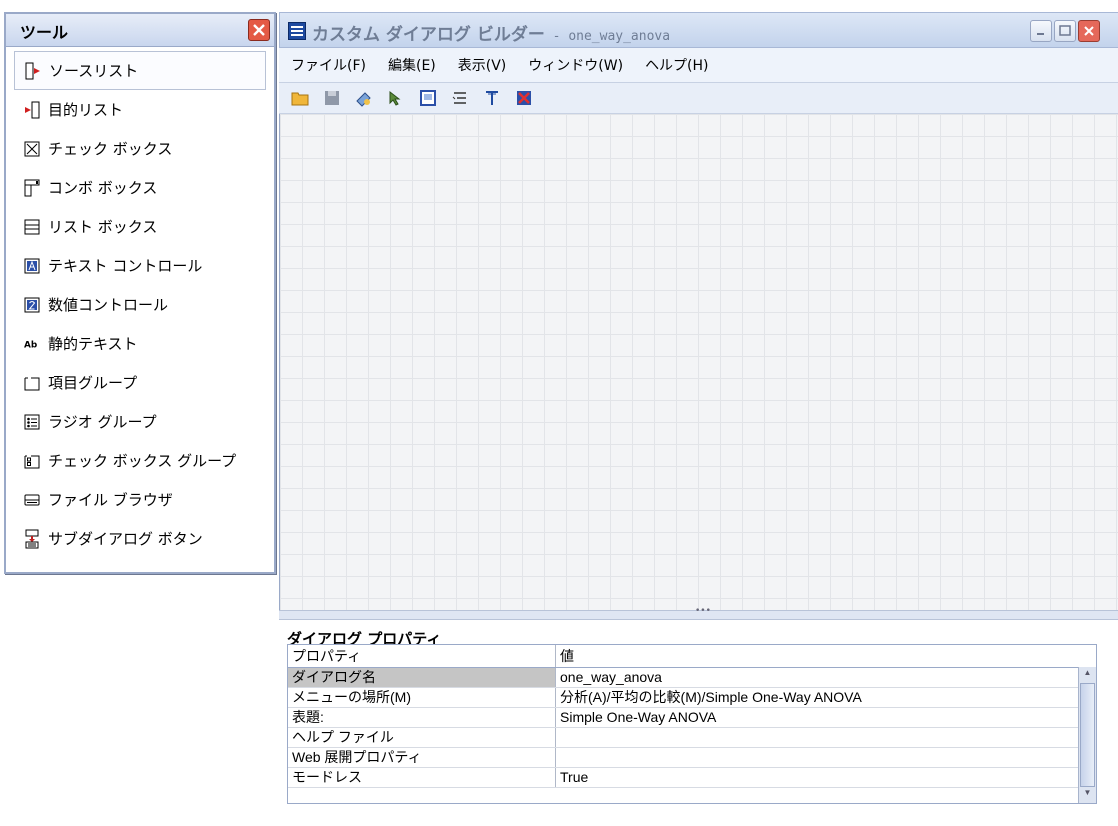 The height and width of the screenshot is (826, 1118). Describe the element at coordinates (140, 70) in the screenshot. I see `tool-item-source-list: ソースリスト` at that location.